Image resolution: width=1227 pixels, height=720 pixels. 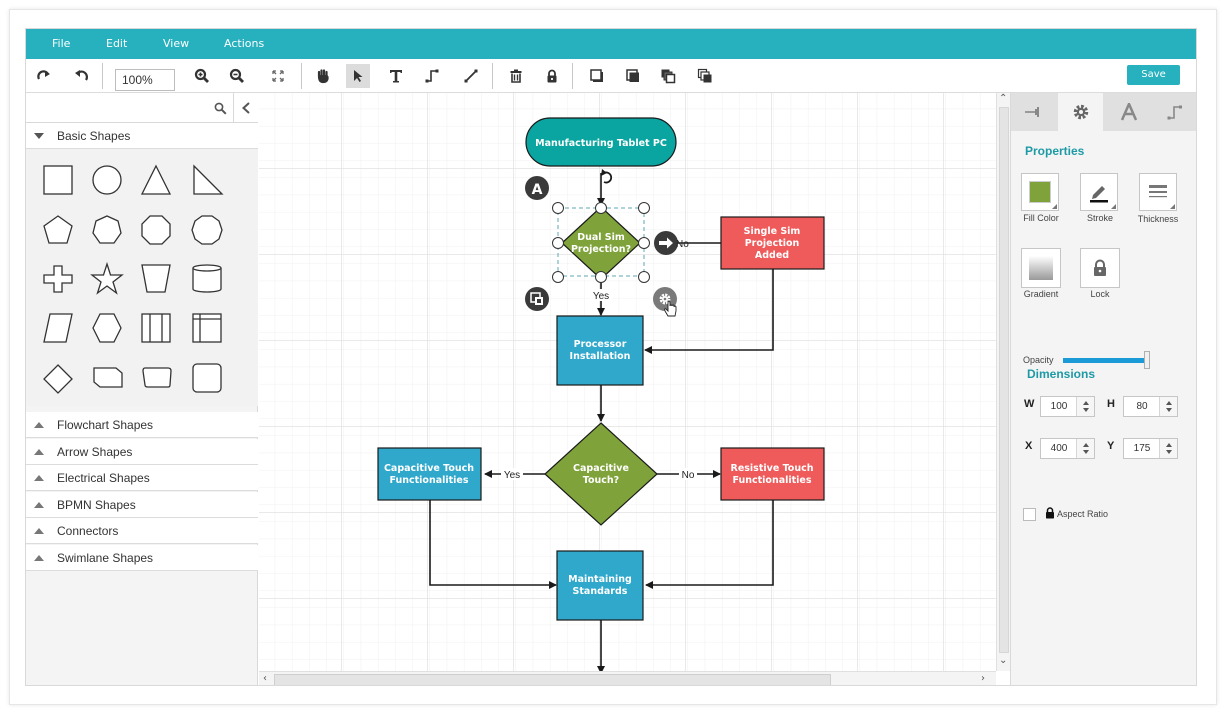 What do you see at coordinates (644, 243) in the screenshot?
I see `resize-handle-e` at bounding box center [644, 243].